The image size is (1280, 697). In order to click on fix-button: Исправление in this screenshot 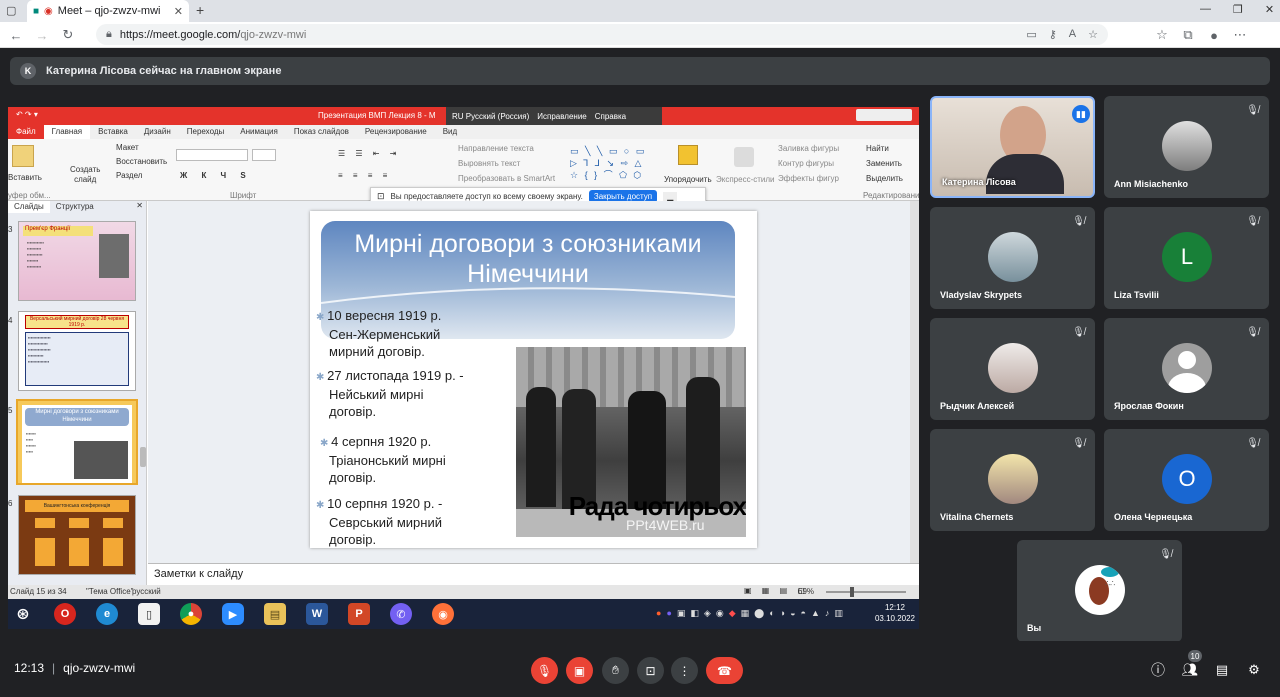, I will do `click(562, 116)`.